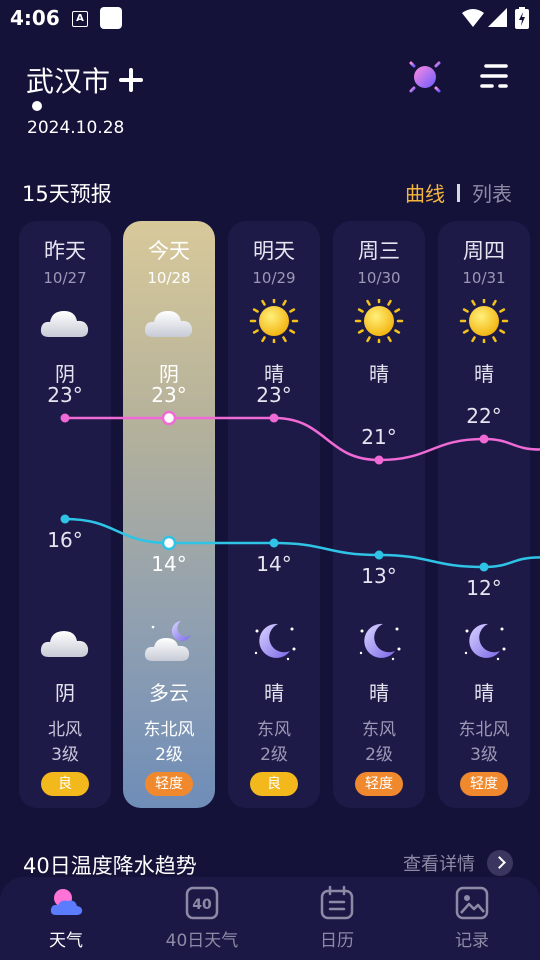 The height and width of the screenshot is (960, 540). I want to click on forecast-day-tomorrow: 明天 10/29 晴 晴 东风 2级 良, so click(274, 514).